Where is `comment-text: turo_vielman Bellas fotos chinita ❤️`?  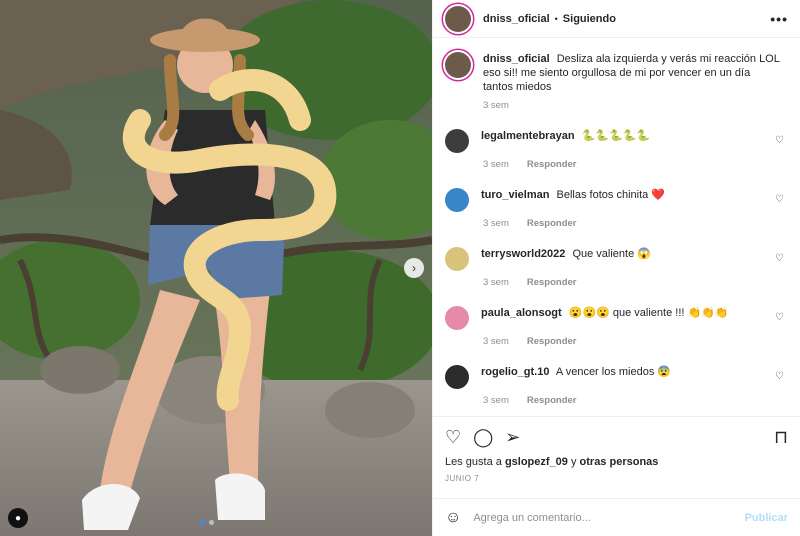 comment-text: turo_vielman Bellas fotos chinita ❤️ is located at coordinates (631, 195).